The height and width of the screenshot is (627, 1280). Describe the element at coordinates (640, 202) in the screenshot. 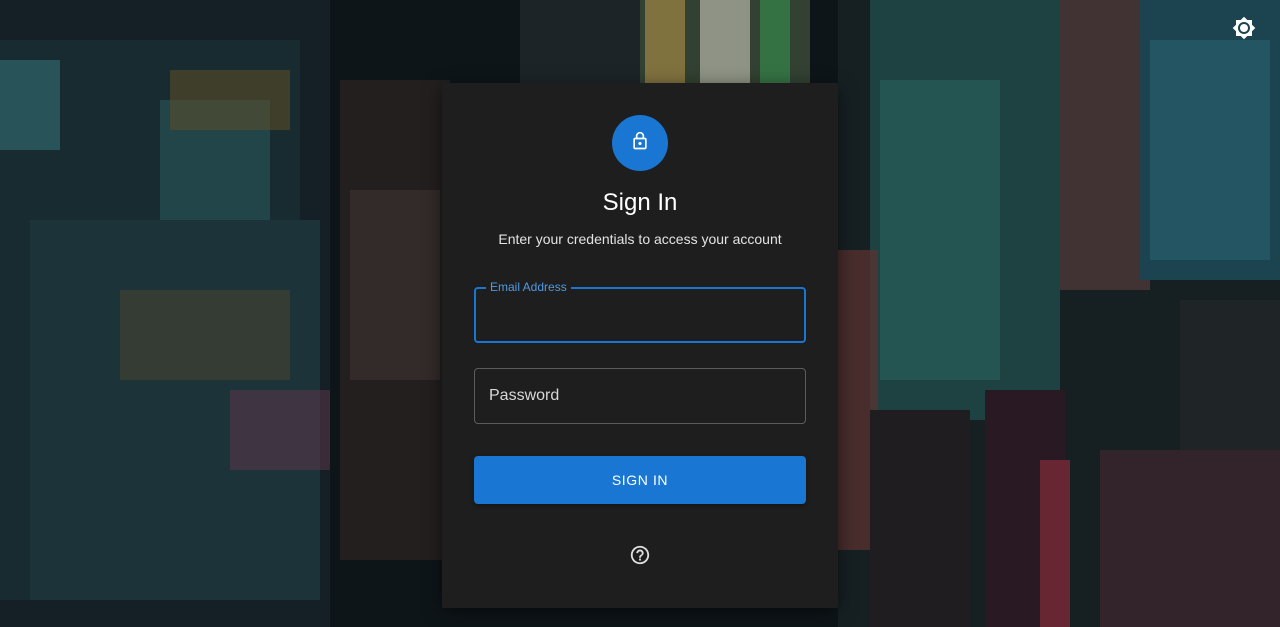

I see `page-title: Sign In` at that location.